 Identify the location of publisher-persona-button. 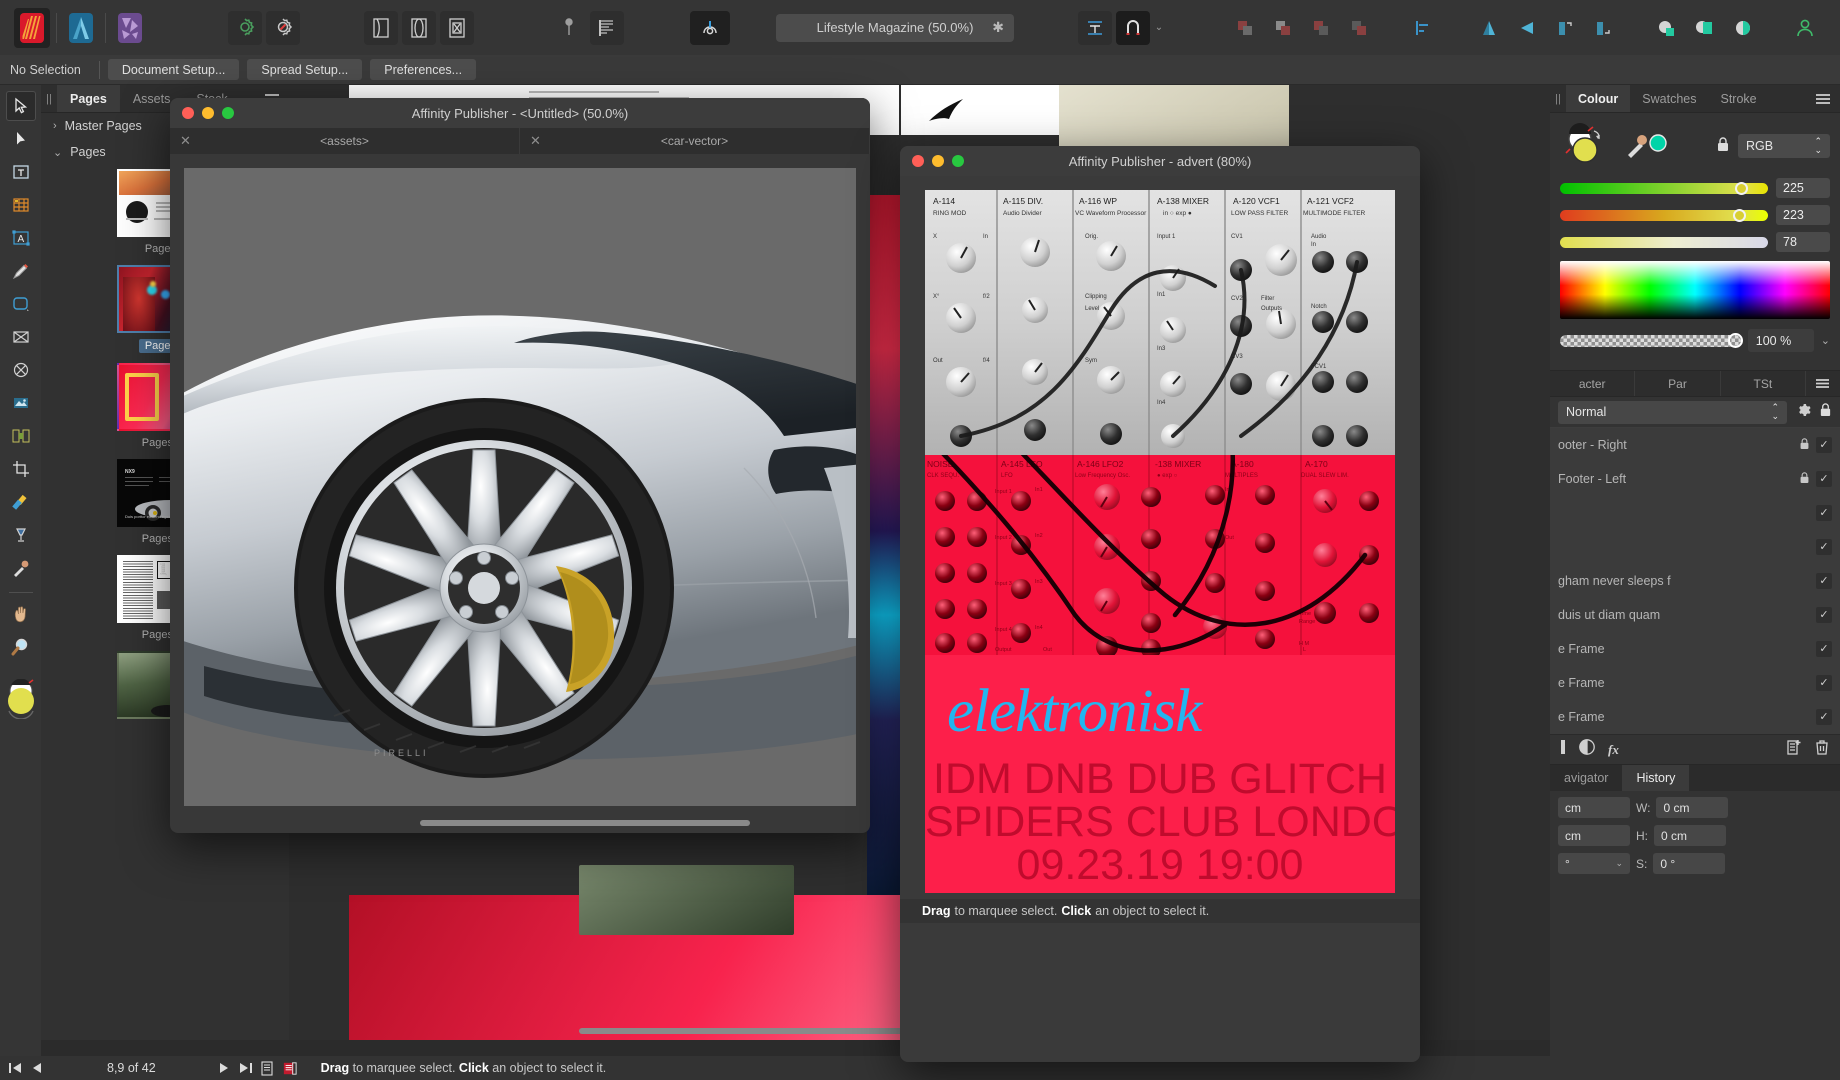
(32, 27).